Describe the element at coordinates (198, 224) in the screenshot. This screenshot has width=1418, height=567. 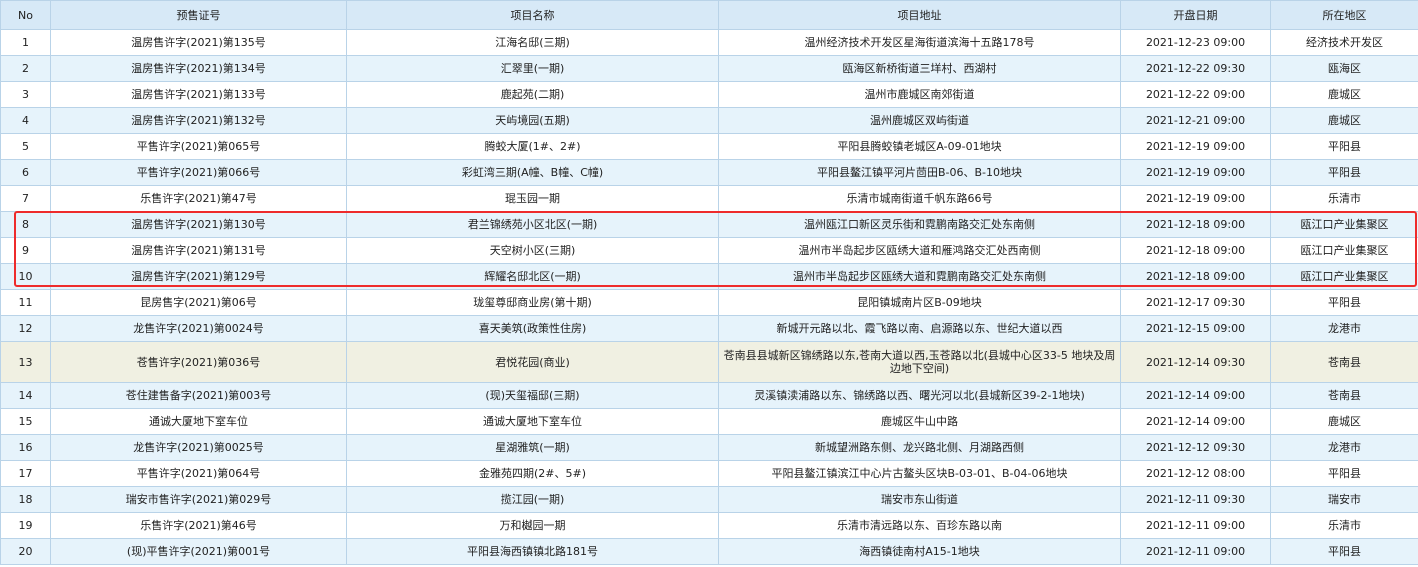
I see `cell-permit: 温房售许字(2021)第130号` at that location.